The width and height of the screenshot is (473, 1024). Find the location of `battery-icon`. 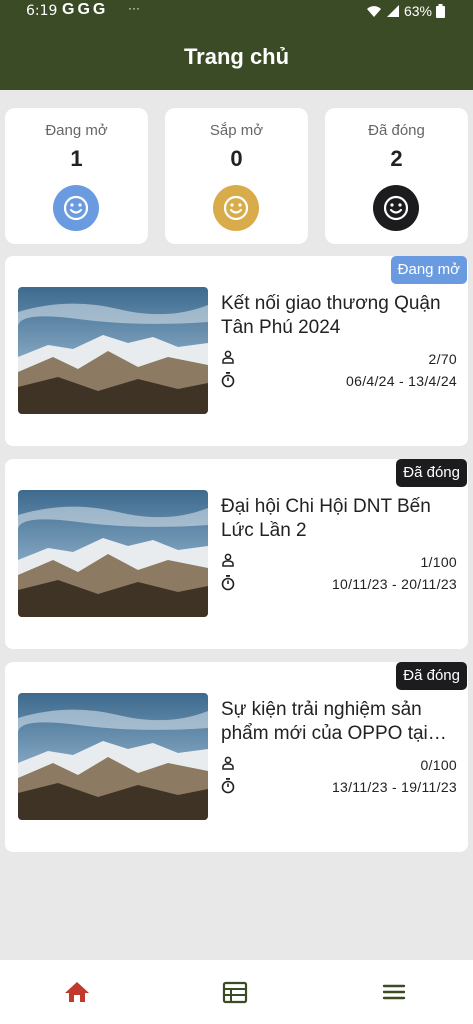

battery-icon is located at coordinates (440, 11).